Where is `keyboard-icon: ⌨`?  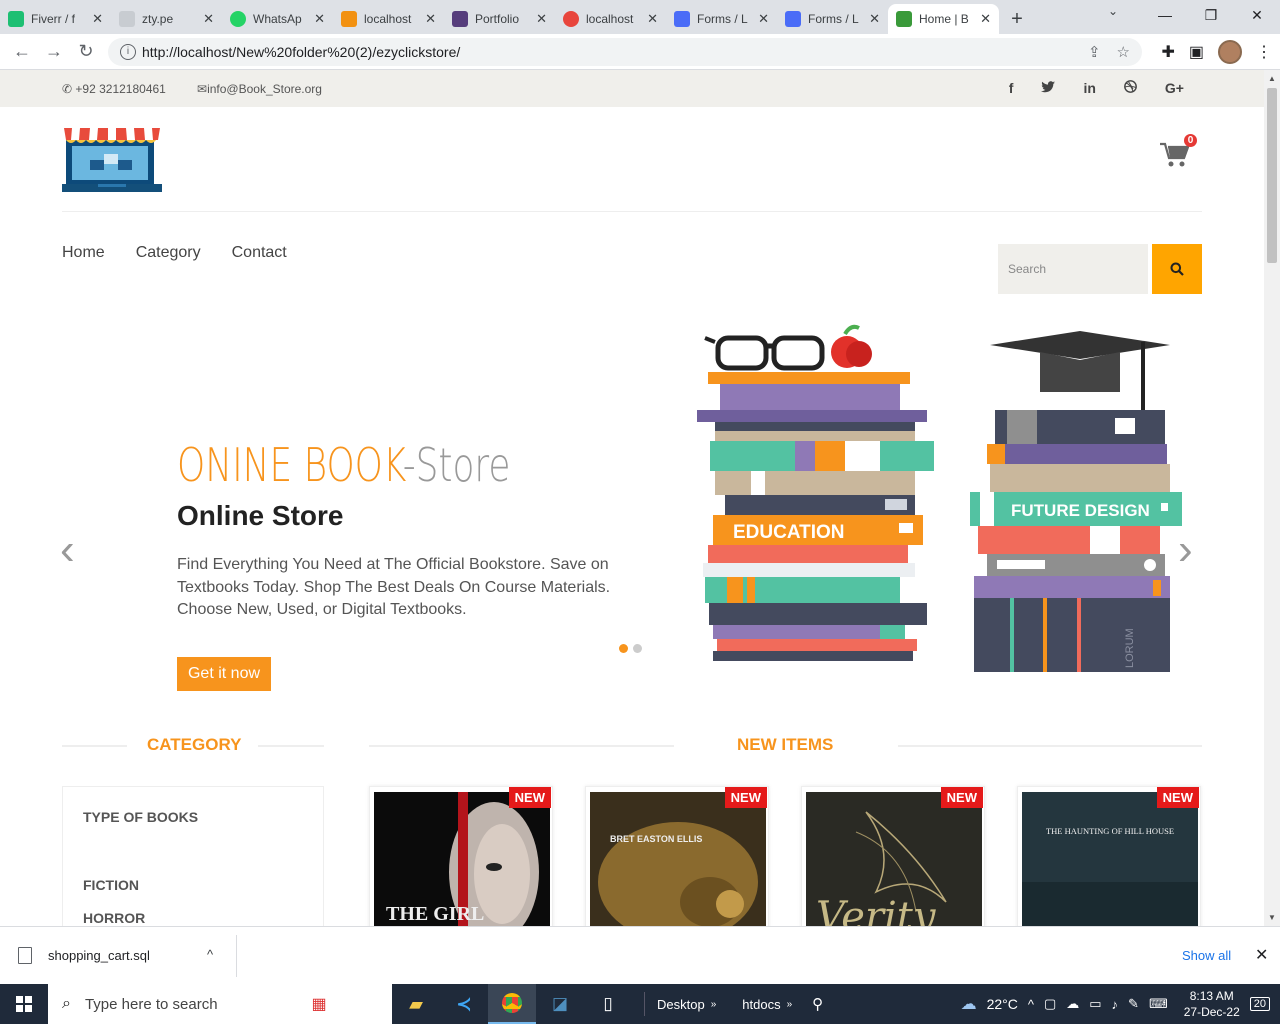
keyboard-icon: ⌨ is located at coordinates (1158, 1004).